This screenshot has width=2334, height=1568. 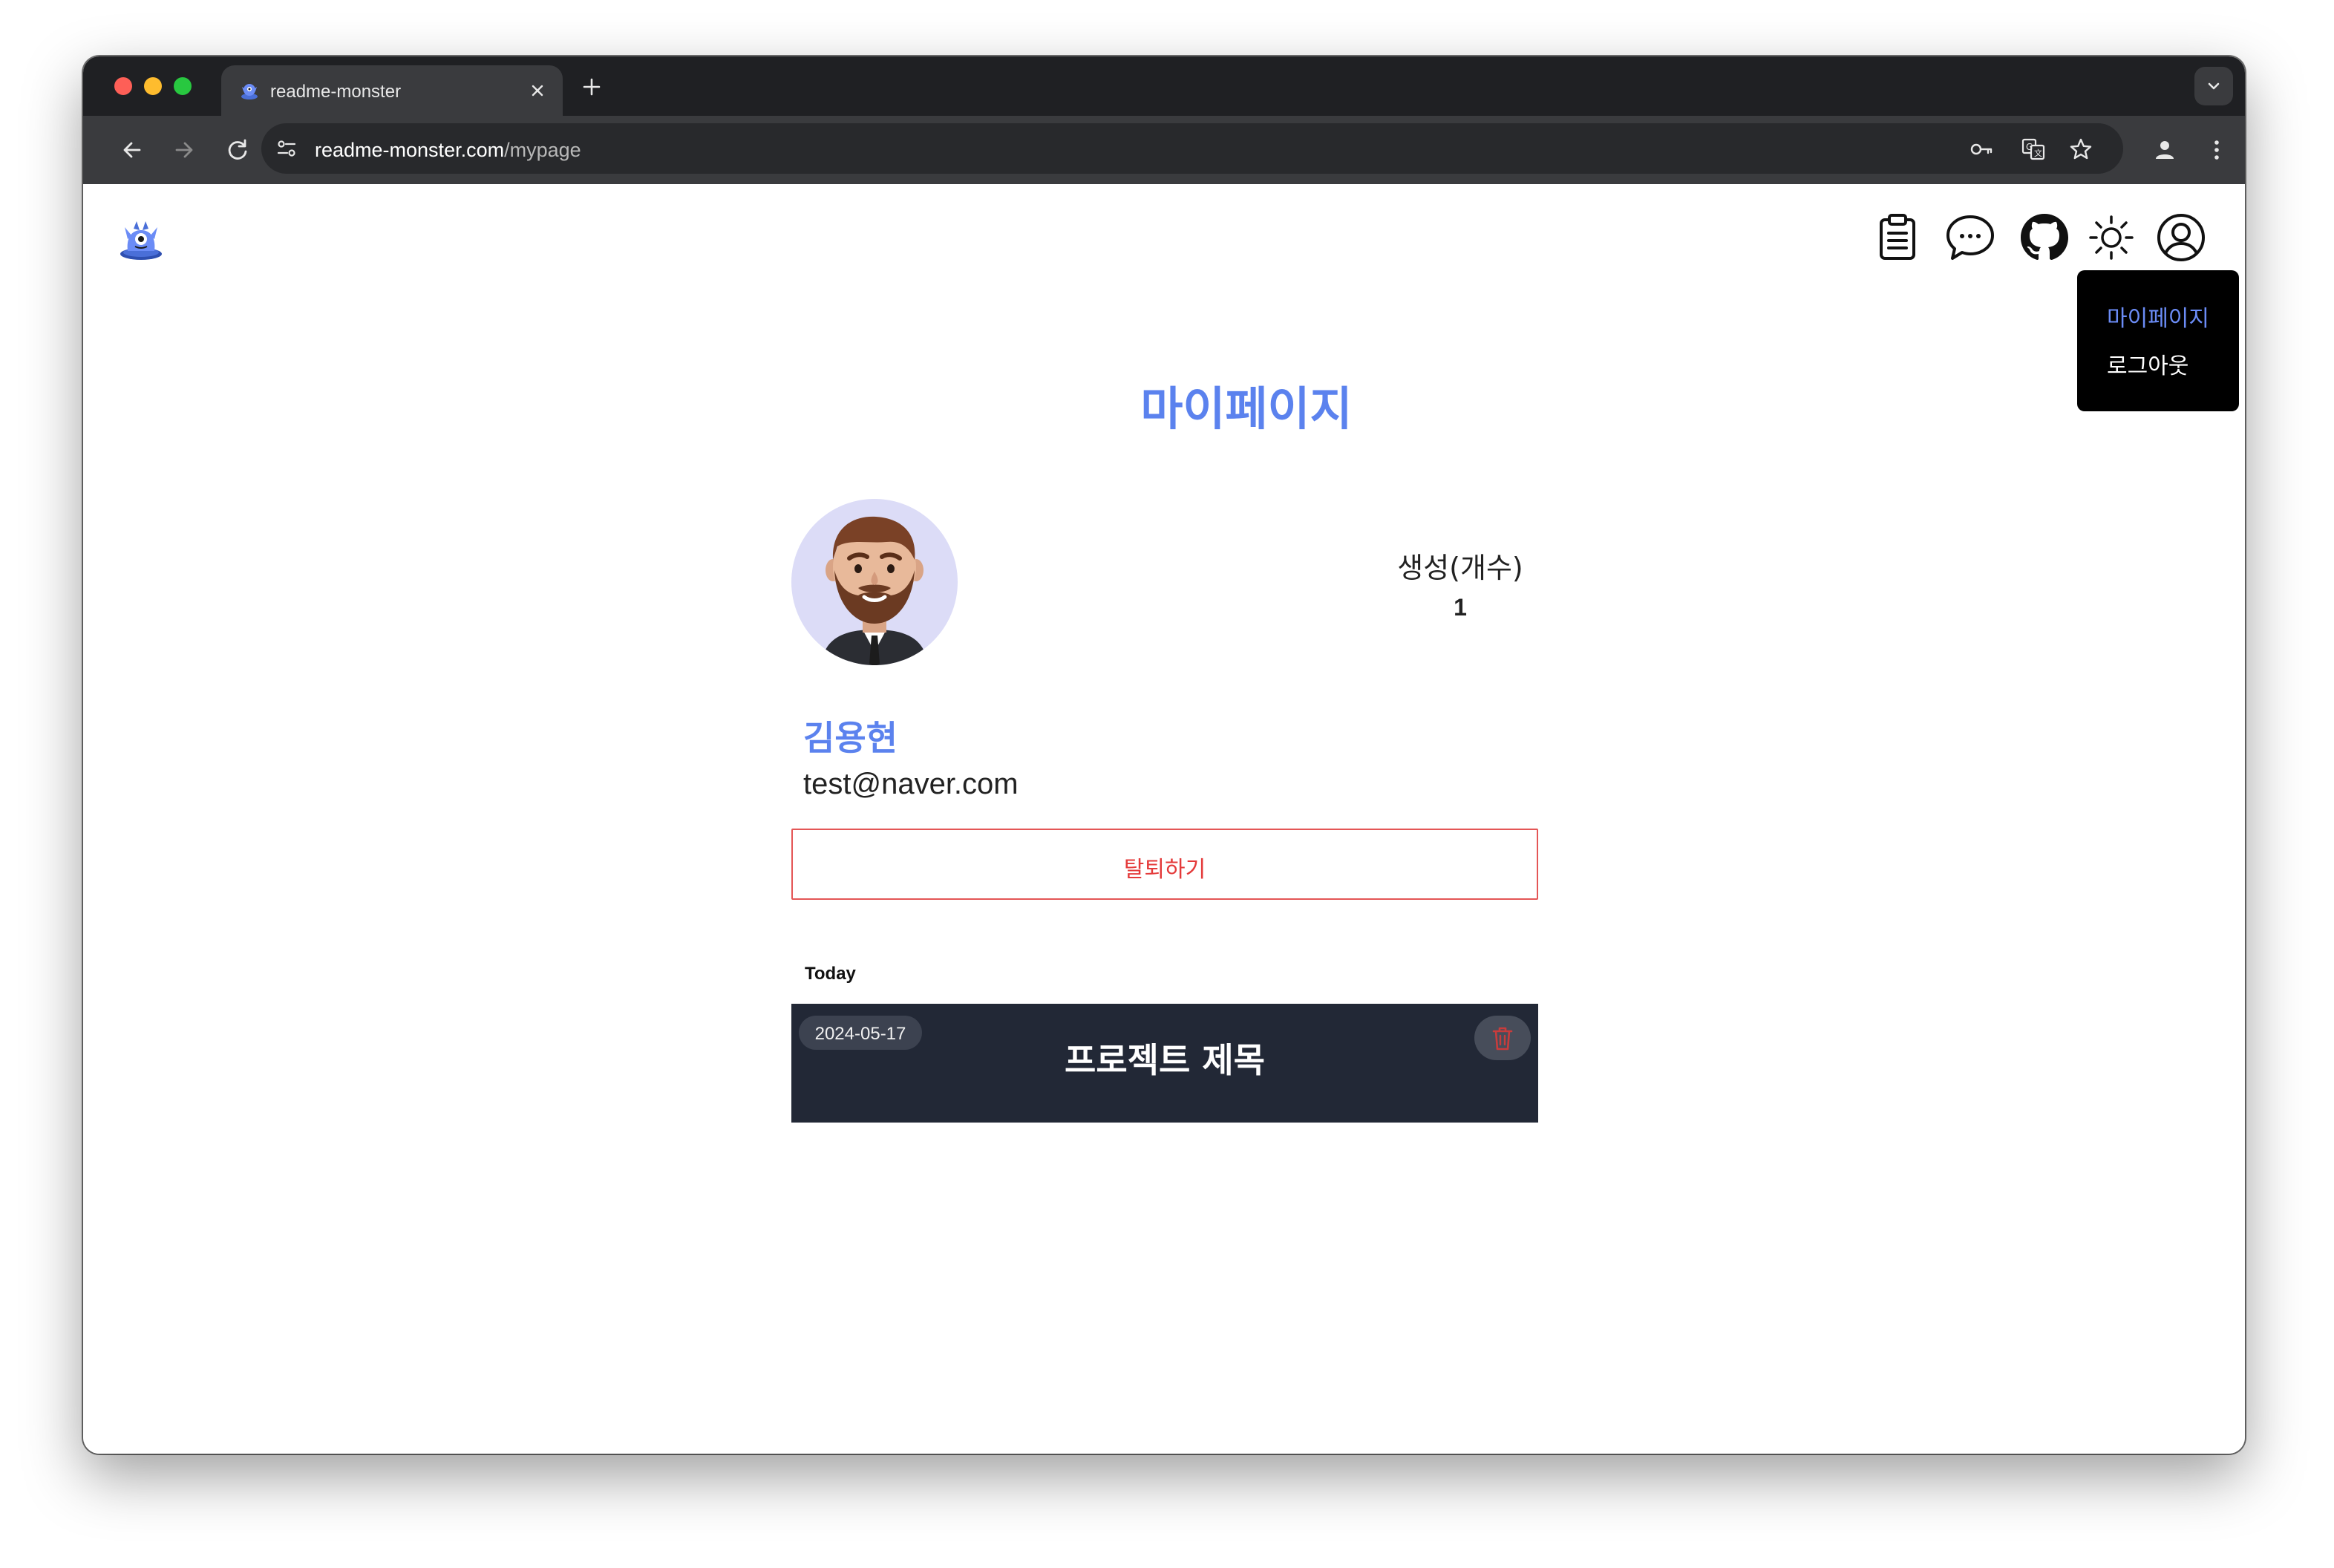 I want to click on bookmark-star-icon, so click(x=2080, y=149).